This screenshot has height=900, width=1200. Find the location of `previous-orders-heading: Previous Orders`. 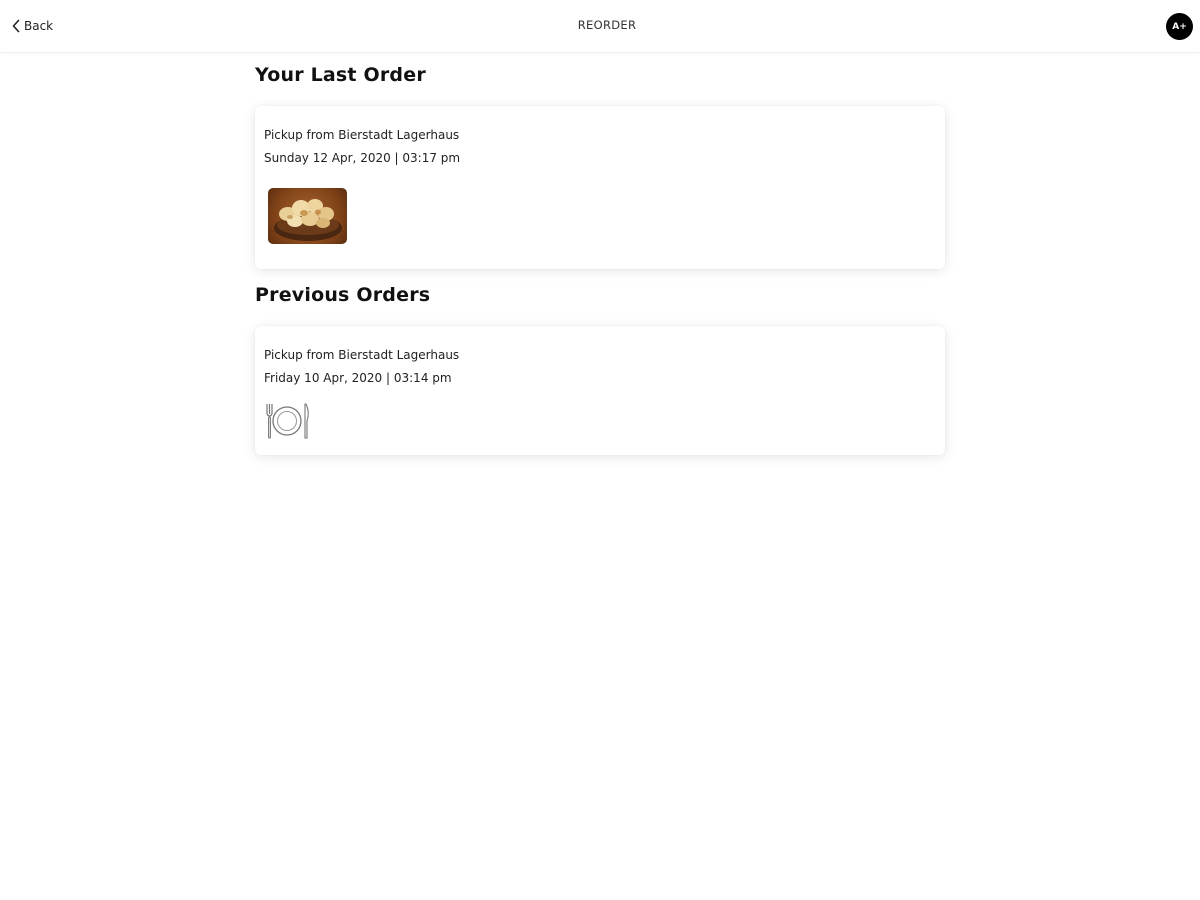

previous-orders-heading: Previous Orders is located at coordinates (343, 295).